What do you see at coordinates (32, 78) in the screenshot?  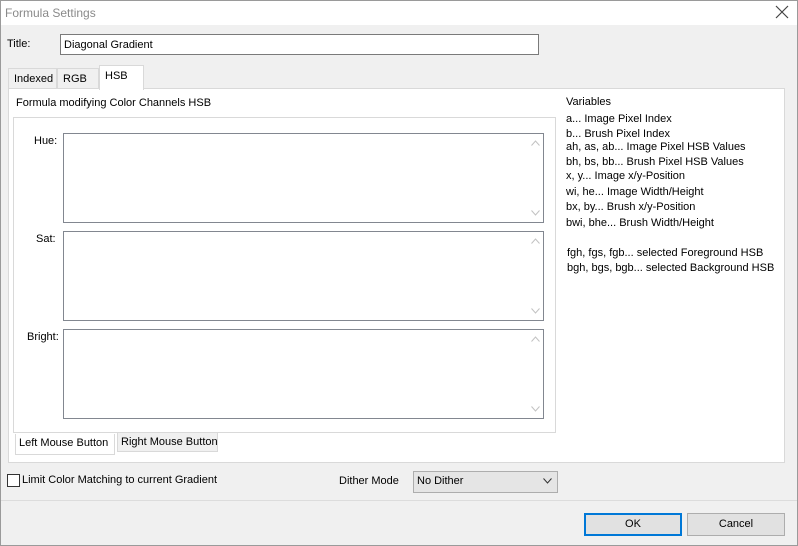 I see `tab-indexed: Indexed` at bounding box center [32, 78].